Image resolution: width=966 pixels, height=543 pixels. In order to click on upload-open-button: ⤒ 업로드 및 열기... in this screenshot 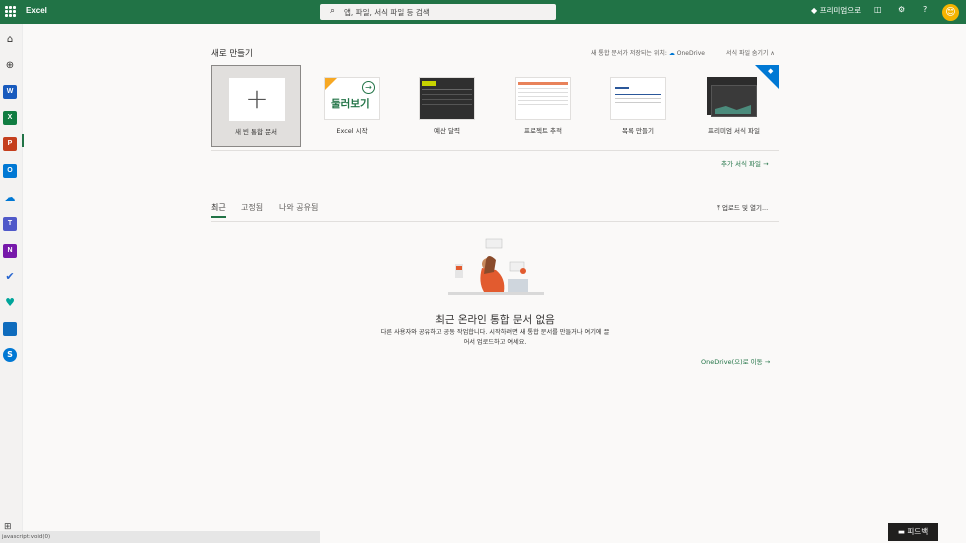, I will do `click(742, 207)`.